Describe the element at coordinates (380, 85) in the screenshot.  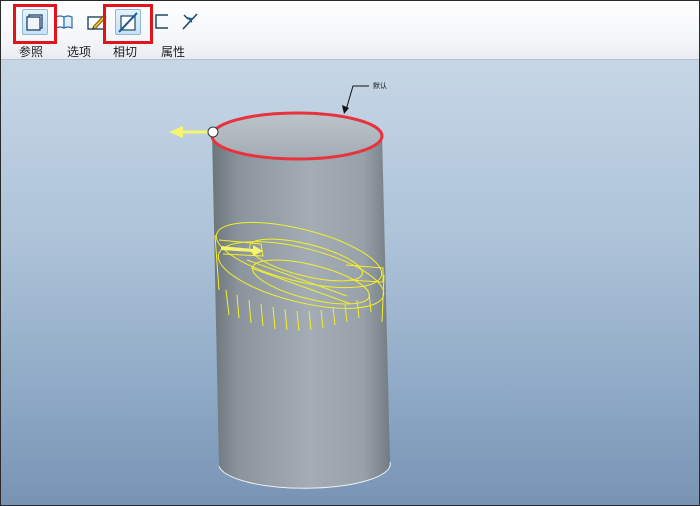
I see `annotation-label: 默认` at that location.